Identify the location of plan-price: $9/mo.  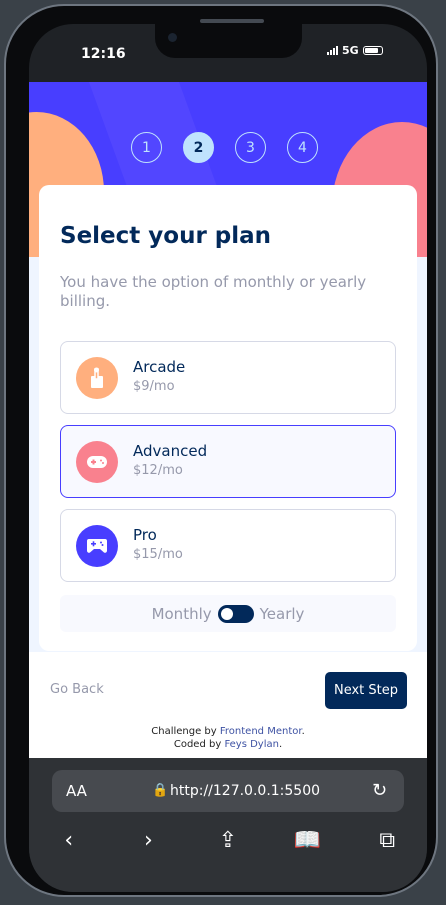
(154, 386).